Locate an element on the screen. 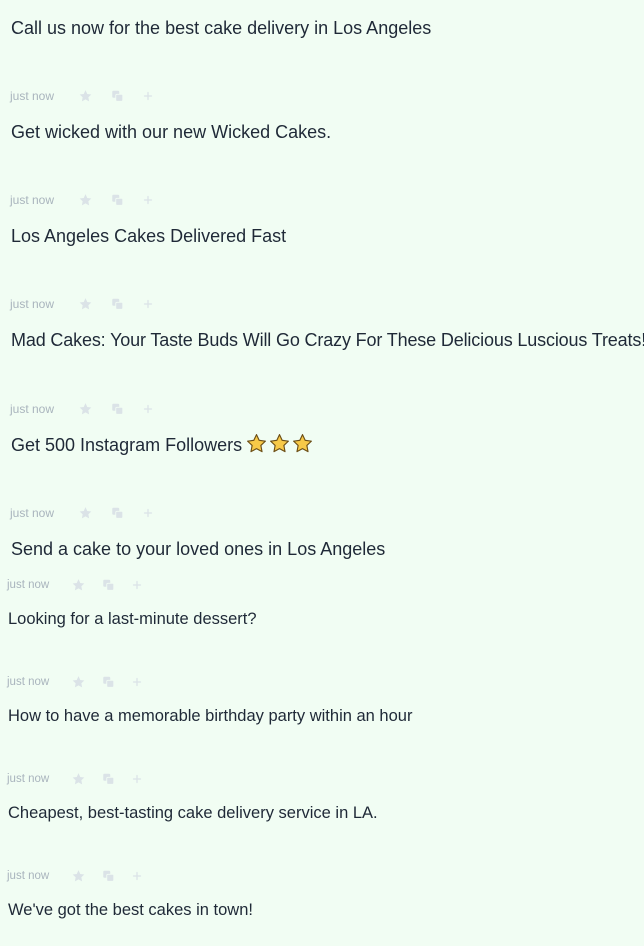  headline-10: We've got the best cakes in town! is located at coordinates (130, 910).